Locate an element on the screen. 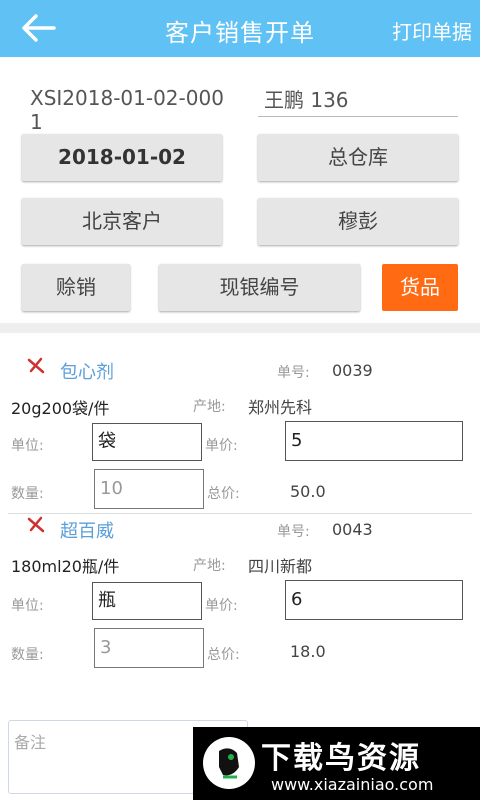 Image resolution: width=480 pixels, height=800 pixels. order-number-value: 0039 is located at coordinates (352, 370).